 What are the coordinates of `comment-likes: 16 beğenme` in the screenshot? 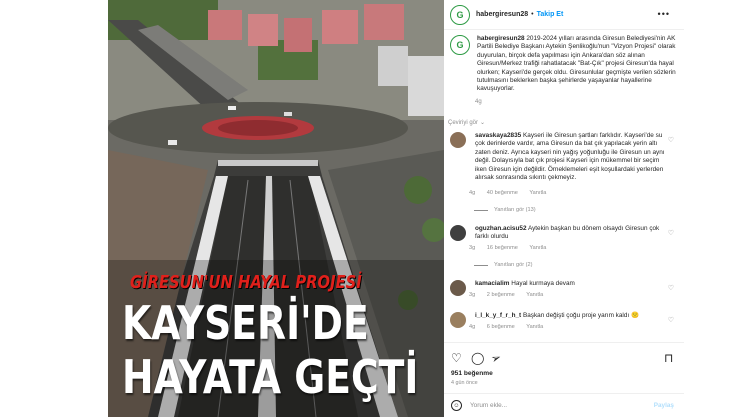 It's located at (502, 248).